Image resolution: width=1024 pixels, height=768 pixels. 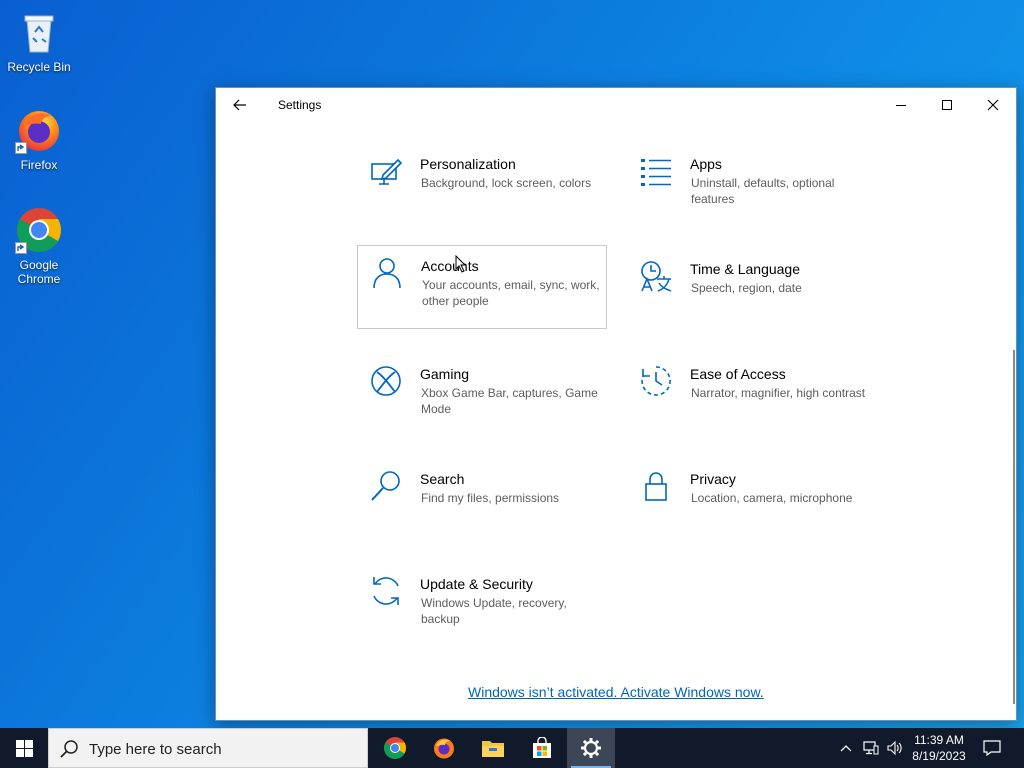 I want to click on tile-time-language: Time & Language Speech, region, date, so click(x=752, y=291).